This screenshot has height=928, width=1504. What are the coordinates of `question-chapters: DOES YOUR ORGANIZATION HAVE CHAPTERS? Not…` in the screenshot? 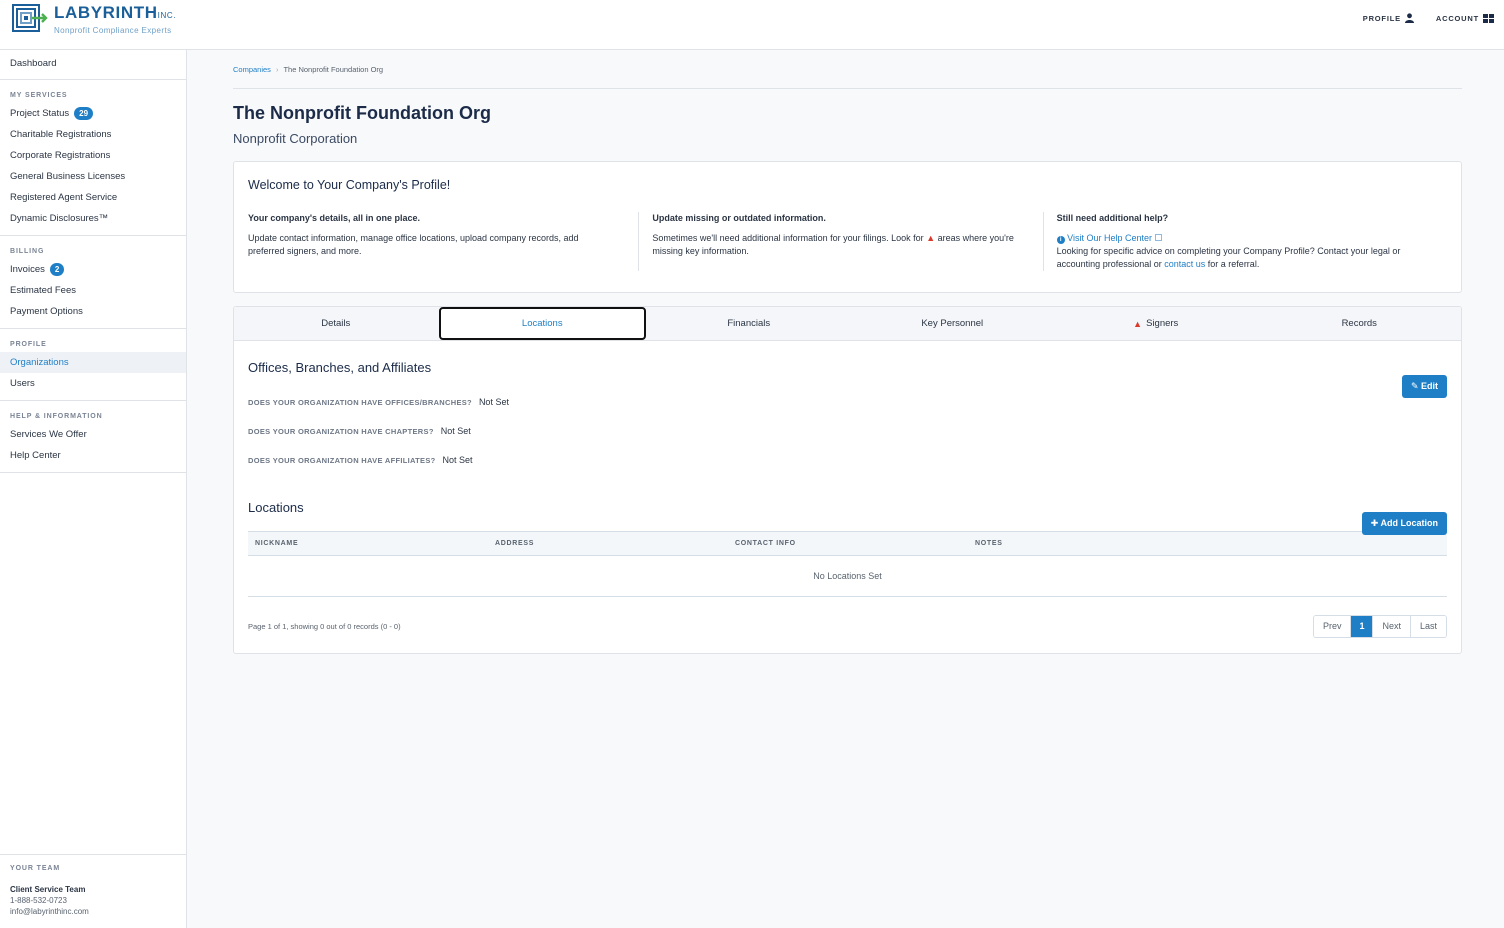 It's located at (847, 431).